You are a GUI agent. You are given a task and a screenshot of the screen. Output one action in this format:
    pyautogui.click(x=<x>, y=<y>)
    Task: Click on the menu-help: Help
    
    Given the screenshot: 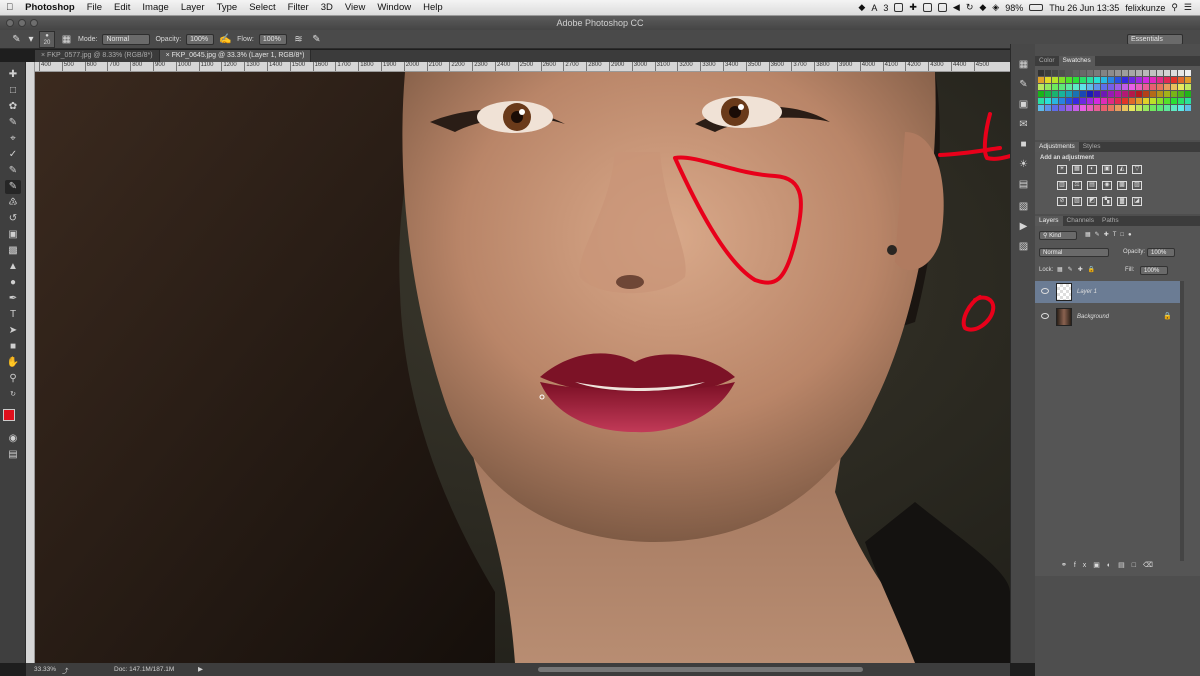 What is the action you would take?
    pyautogui.click(x=433, y=7)
    